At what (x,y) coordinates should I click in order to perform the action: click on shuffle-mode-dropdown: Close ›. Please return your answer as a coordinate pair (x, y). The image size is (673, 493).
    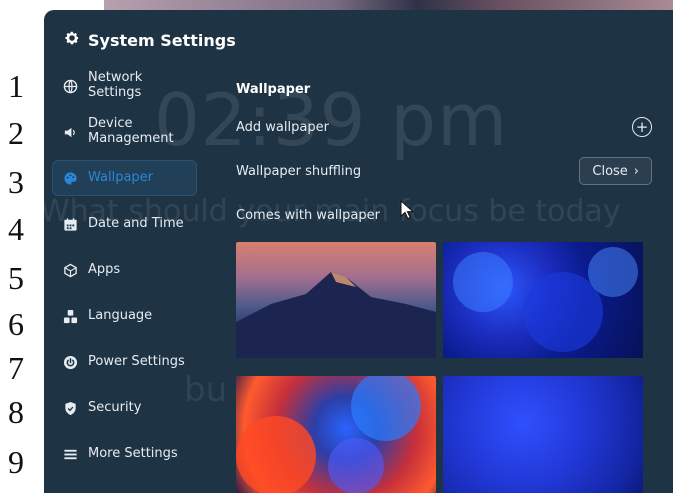
    Looking at the image, I should click on (615, 171).